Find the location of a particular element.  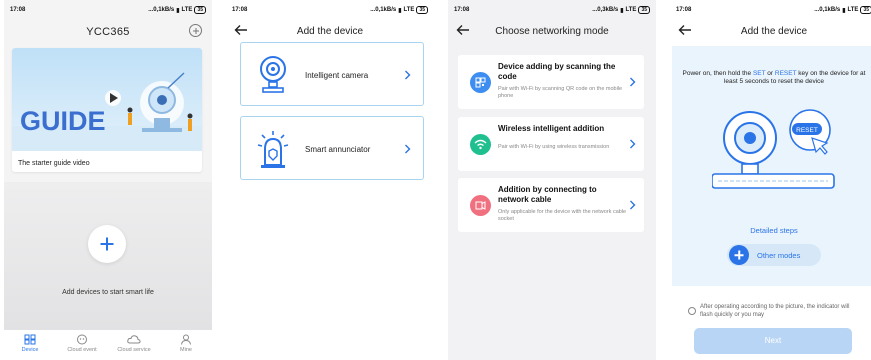

add-device-plus-icon is located at coordinates (195, 30).